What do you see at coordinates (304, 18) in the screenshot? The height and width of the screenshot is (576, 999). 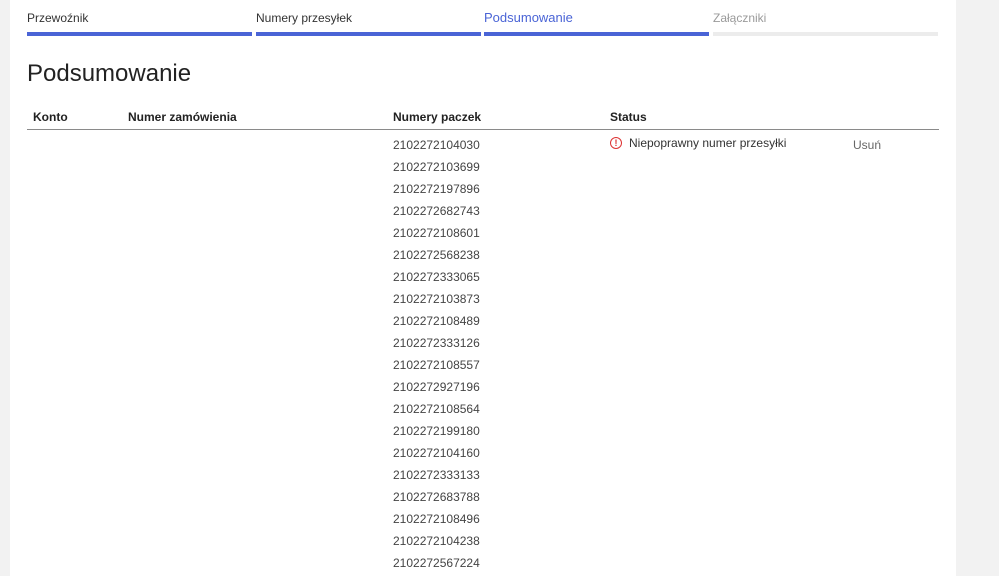 I see `step-label: Numery przesyłek` at bounding box center [304, 18].